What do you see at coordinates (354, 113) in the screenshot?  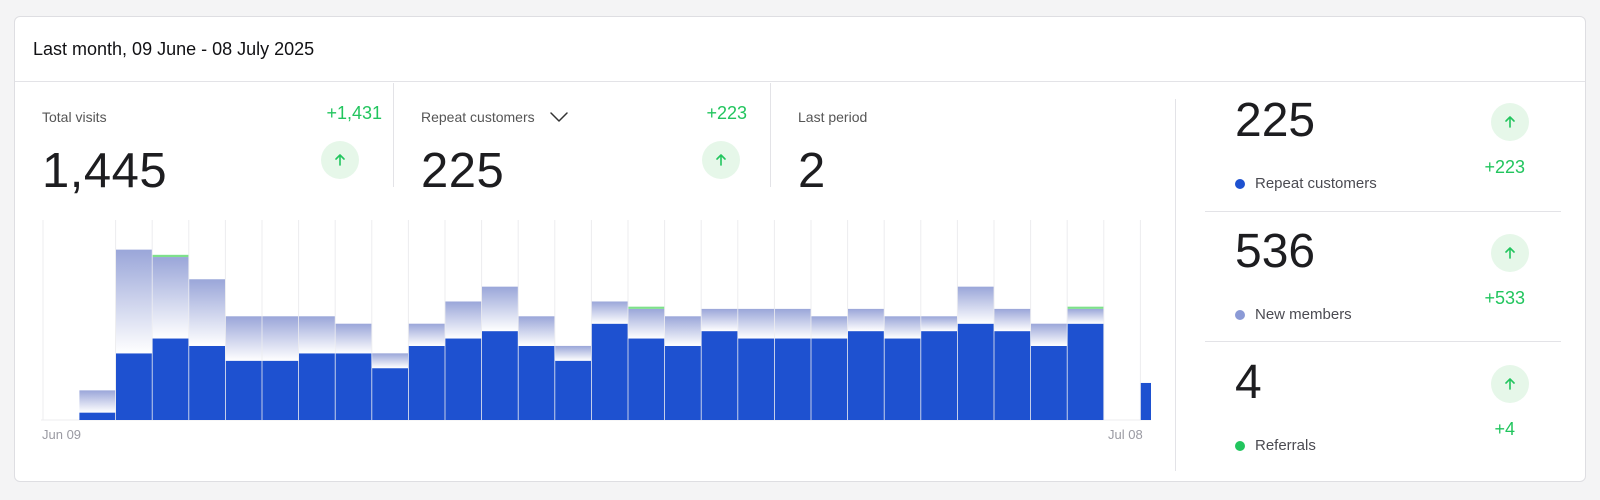 I see `stat-delta: +1,431` at bounding box center [354, 113].